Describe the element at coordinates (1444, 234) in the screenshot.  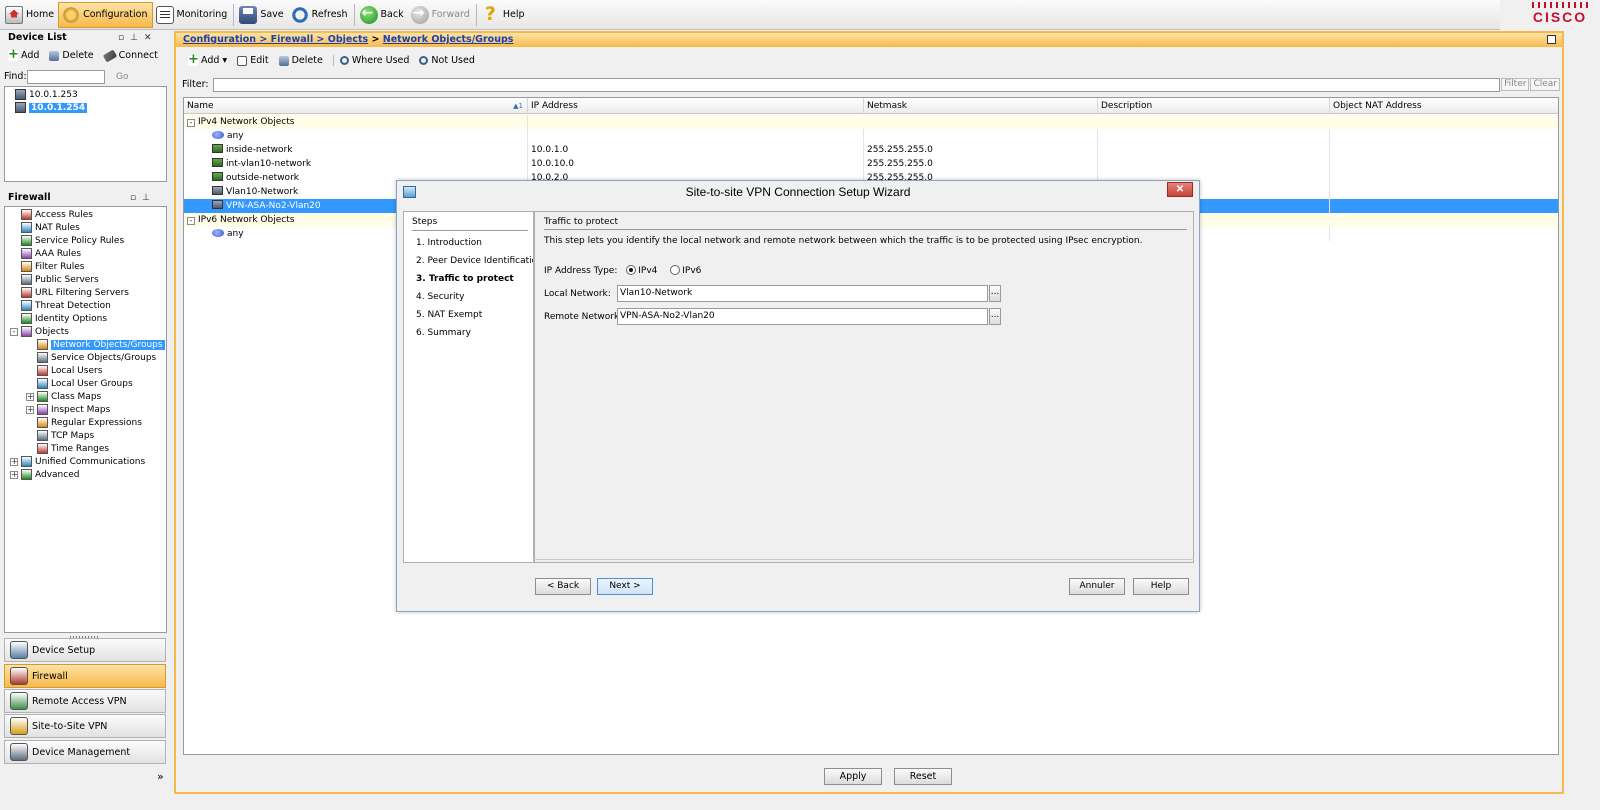
I see `nat-cell` at that location.